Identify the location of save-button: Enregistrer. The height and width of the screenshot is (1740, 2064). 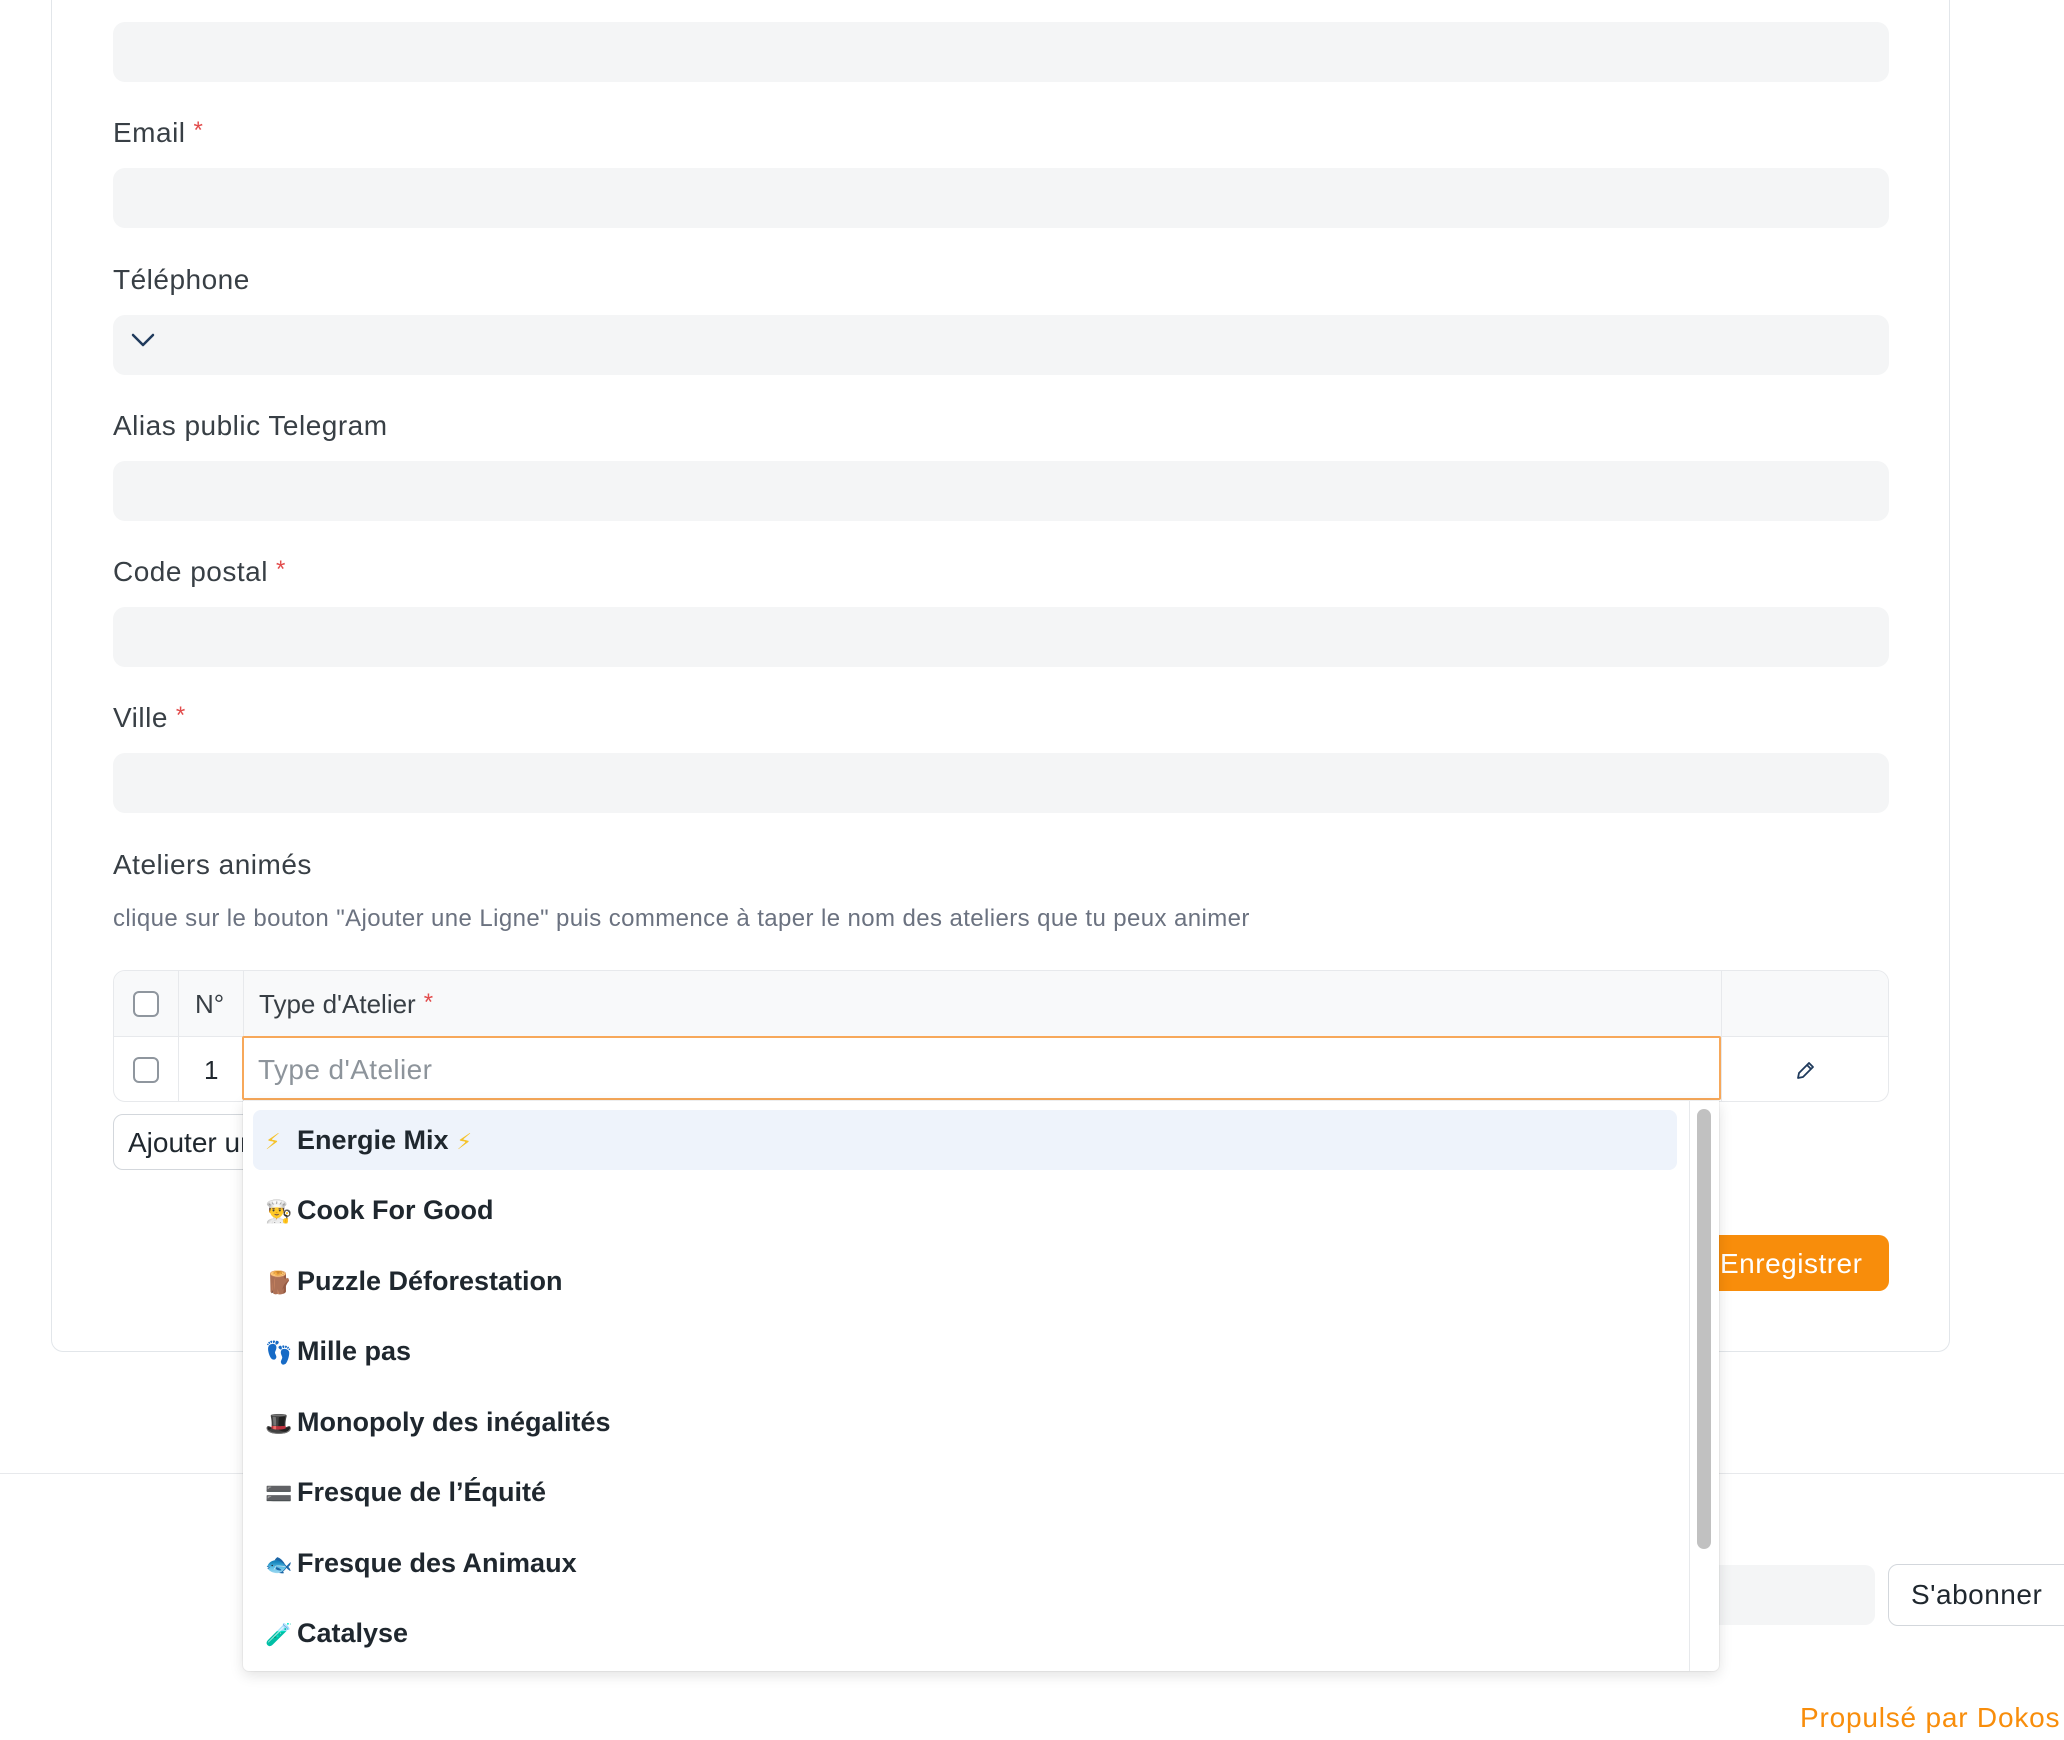
(1789, 1263).